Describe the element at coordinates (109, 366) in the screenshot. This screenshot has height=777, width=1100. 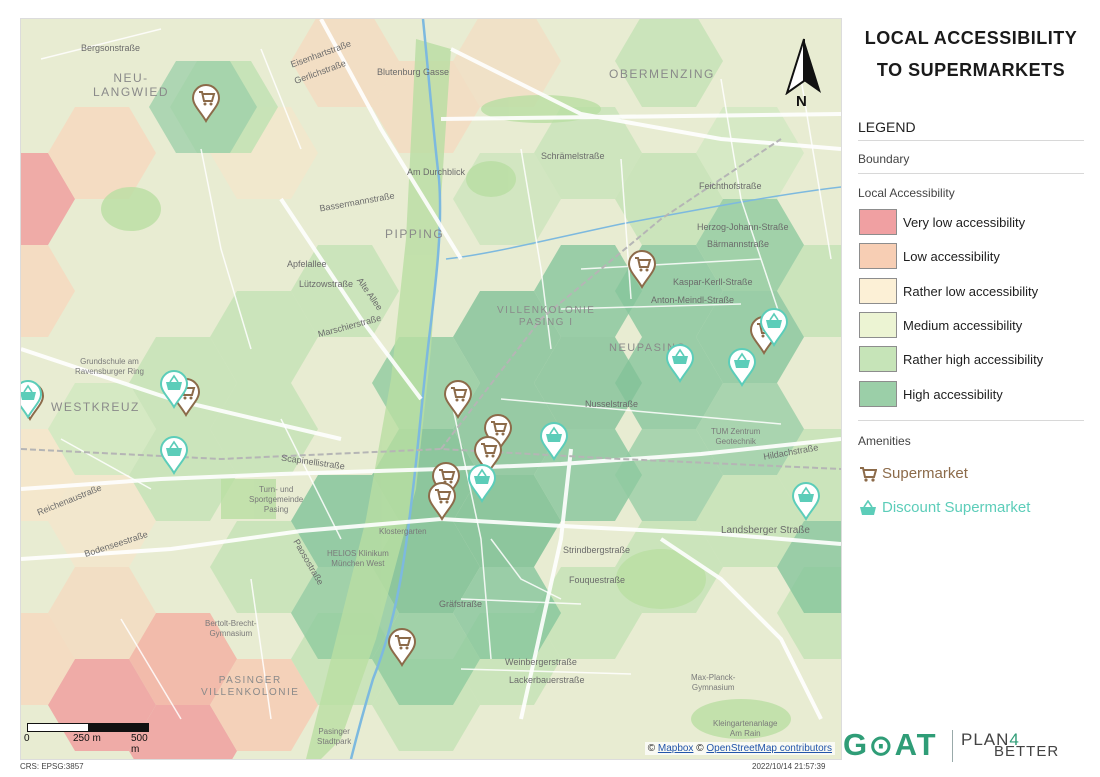
I see `poi-label: Grundschule am Ravensburger Ring` at that location.